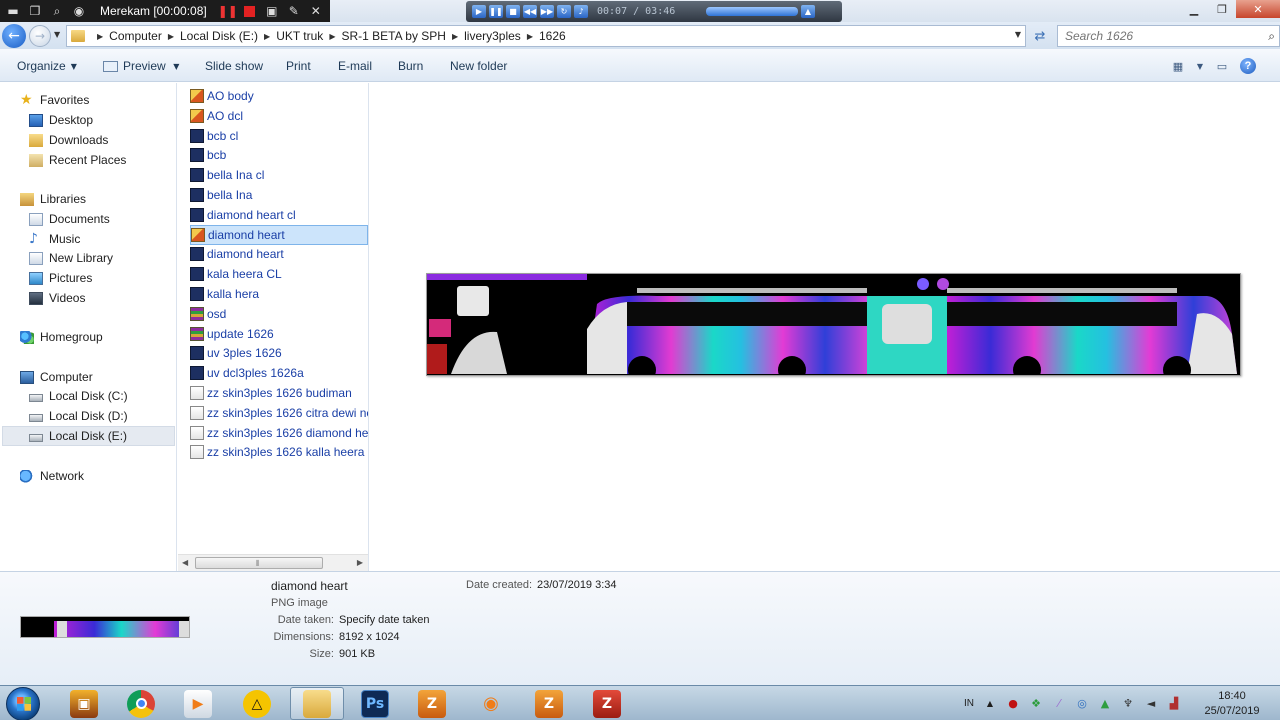 Image resolution: width=1280 pixels, height=720 pixels. Describe the element at coordinates (279, 452) in the screenshot. I see `file-list-item: zz skin3ples 1626 kalla heera` at that location.